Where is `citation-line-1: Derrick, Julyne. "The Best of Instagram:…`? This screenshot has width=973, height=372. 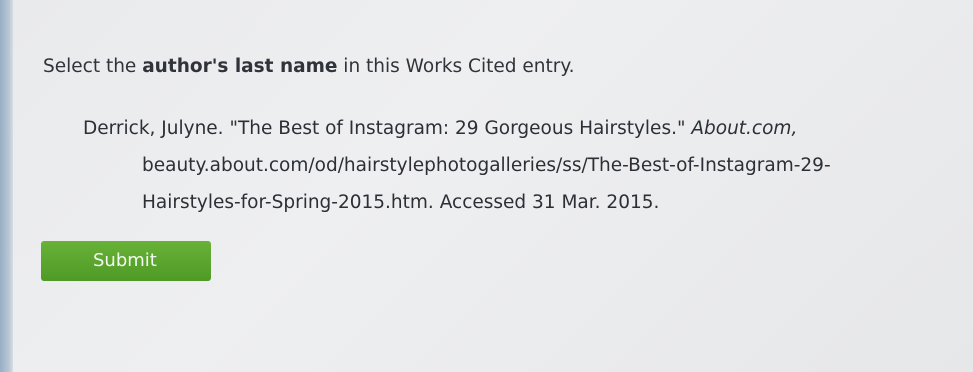
citation-line-1: Derrick, Julyne. "The Best of Instagram:… is located at coordinates (513, 128).